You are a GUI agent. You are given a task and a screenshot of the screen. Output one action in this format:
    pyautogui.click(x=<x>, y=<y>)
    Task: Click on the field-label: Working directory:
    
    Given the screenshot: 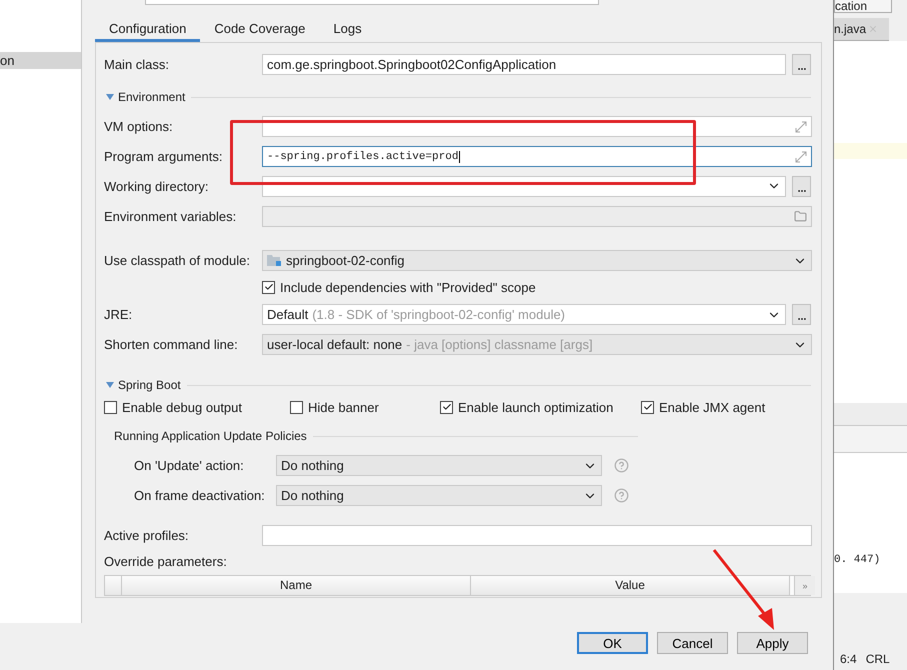 What is the action you would take?
    pyautogui.click(x=157, y=186)
    